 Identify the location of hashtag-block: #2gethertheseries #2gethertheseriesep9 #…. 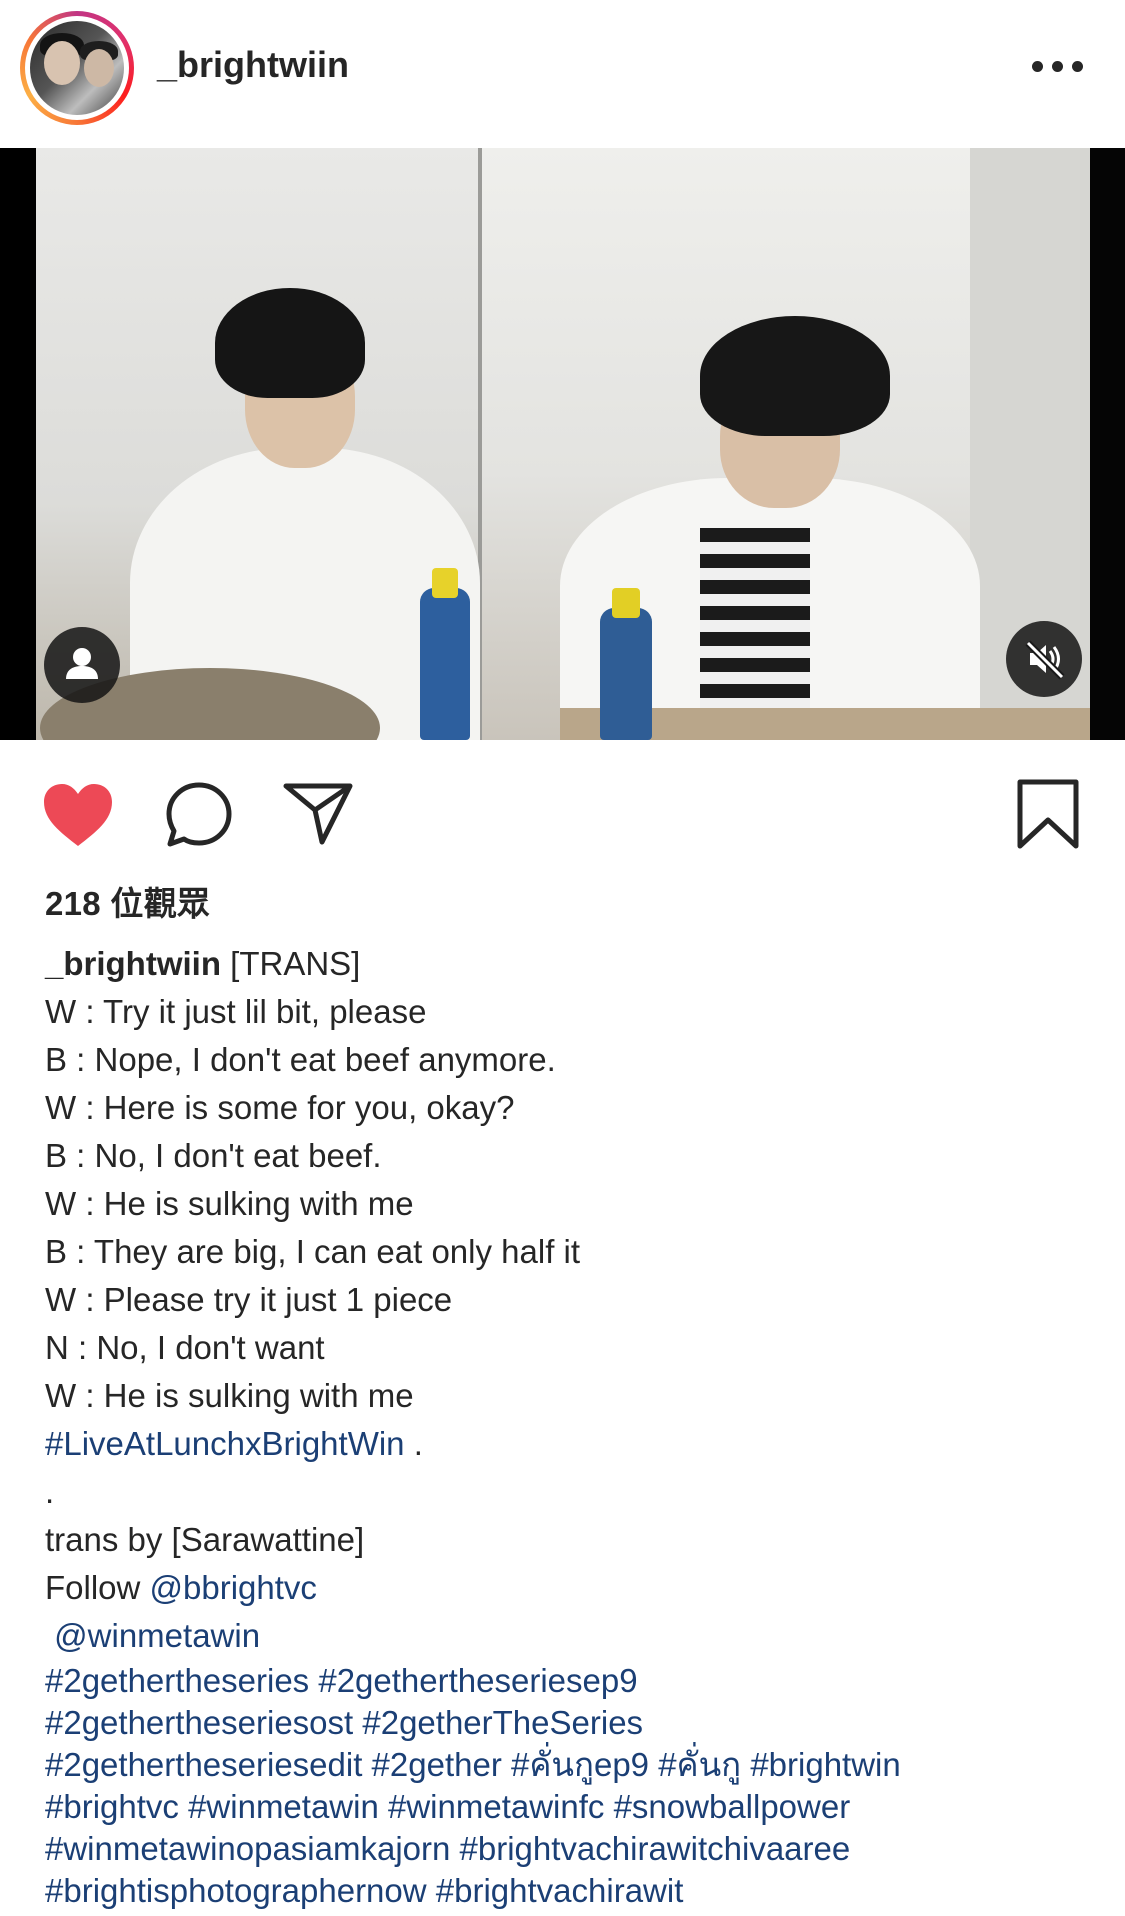
(575, 1786).